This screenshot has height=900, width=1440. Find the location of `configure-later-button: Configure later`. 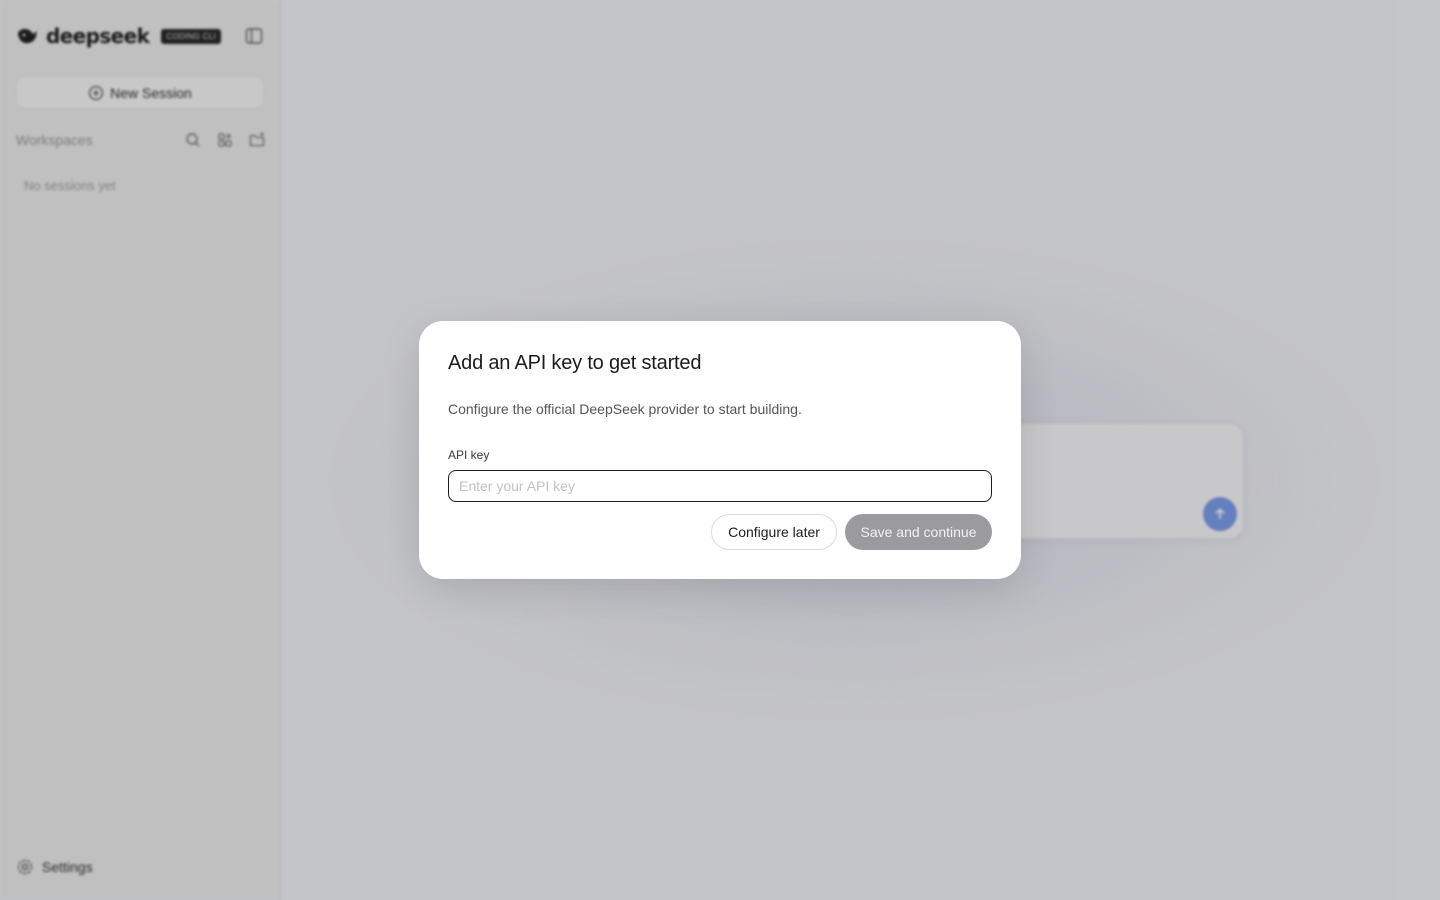

configure-later-button: Configure later is located at coordinates (774, 532).